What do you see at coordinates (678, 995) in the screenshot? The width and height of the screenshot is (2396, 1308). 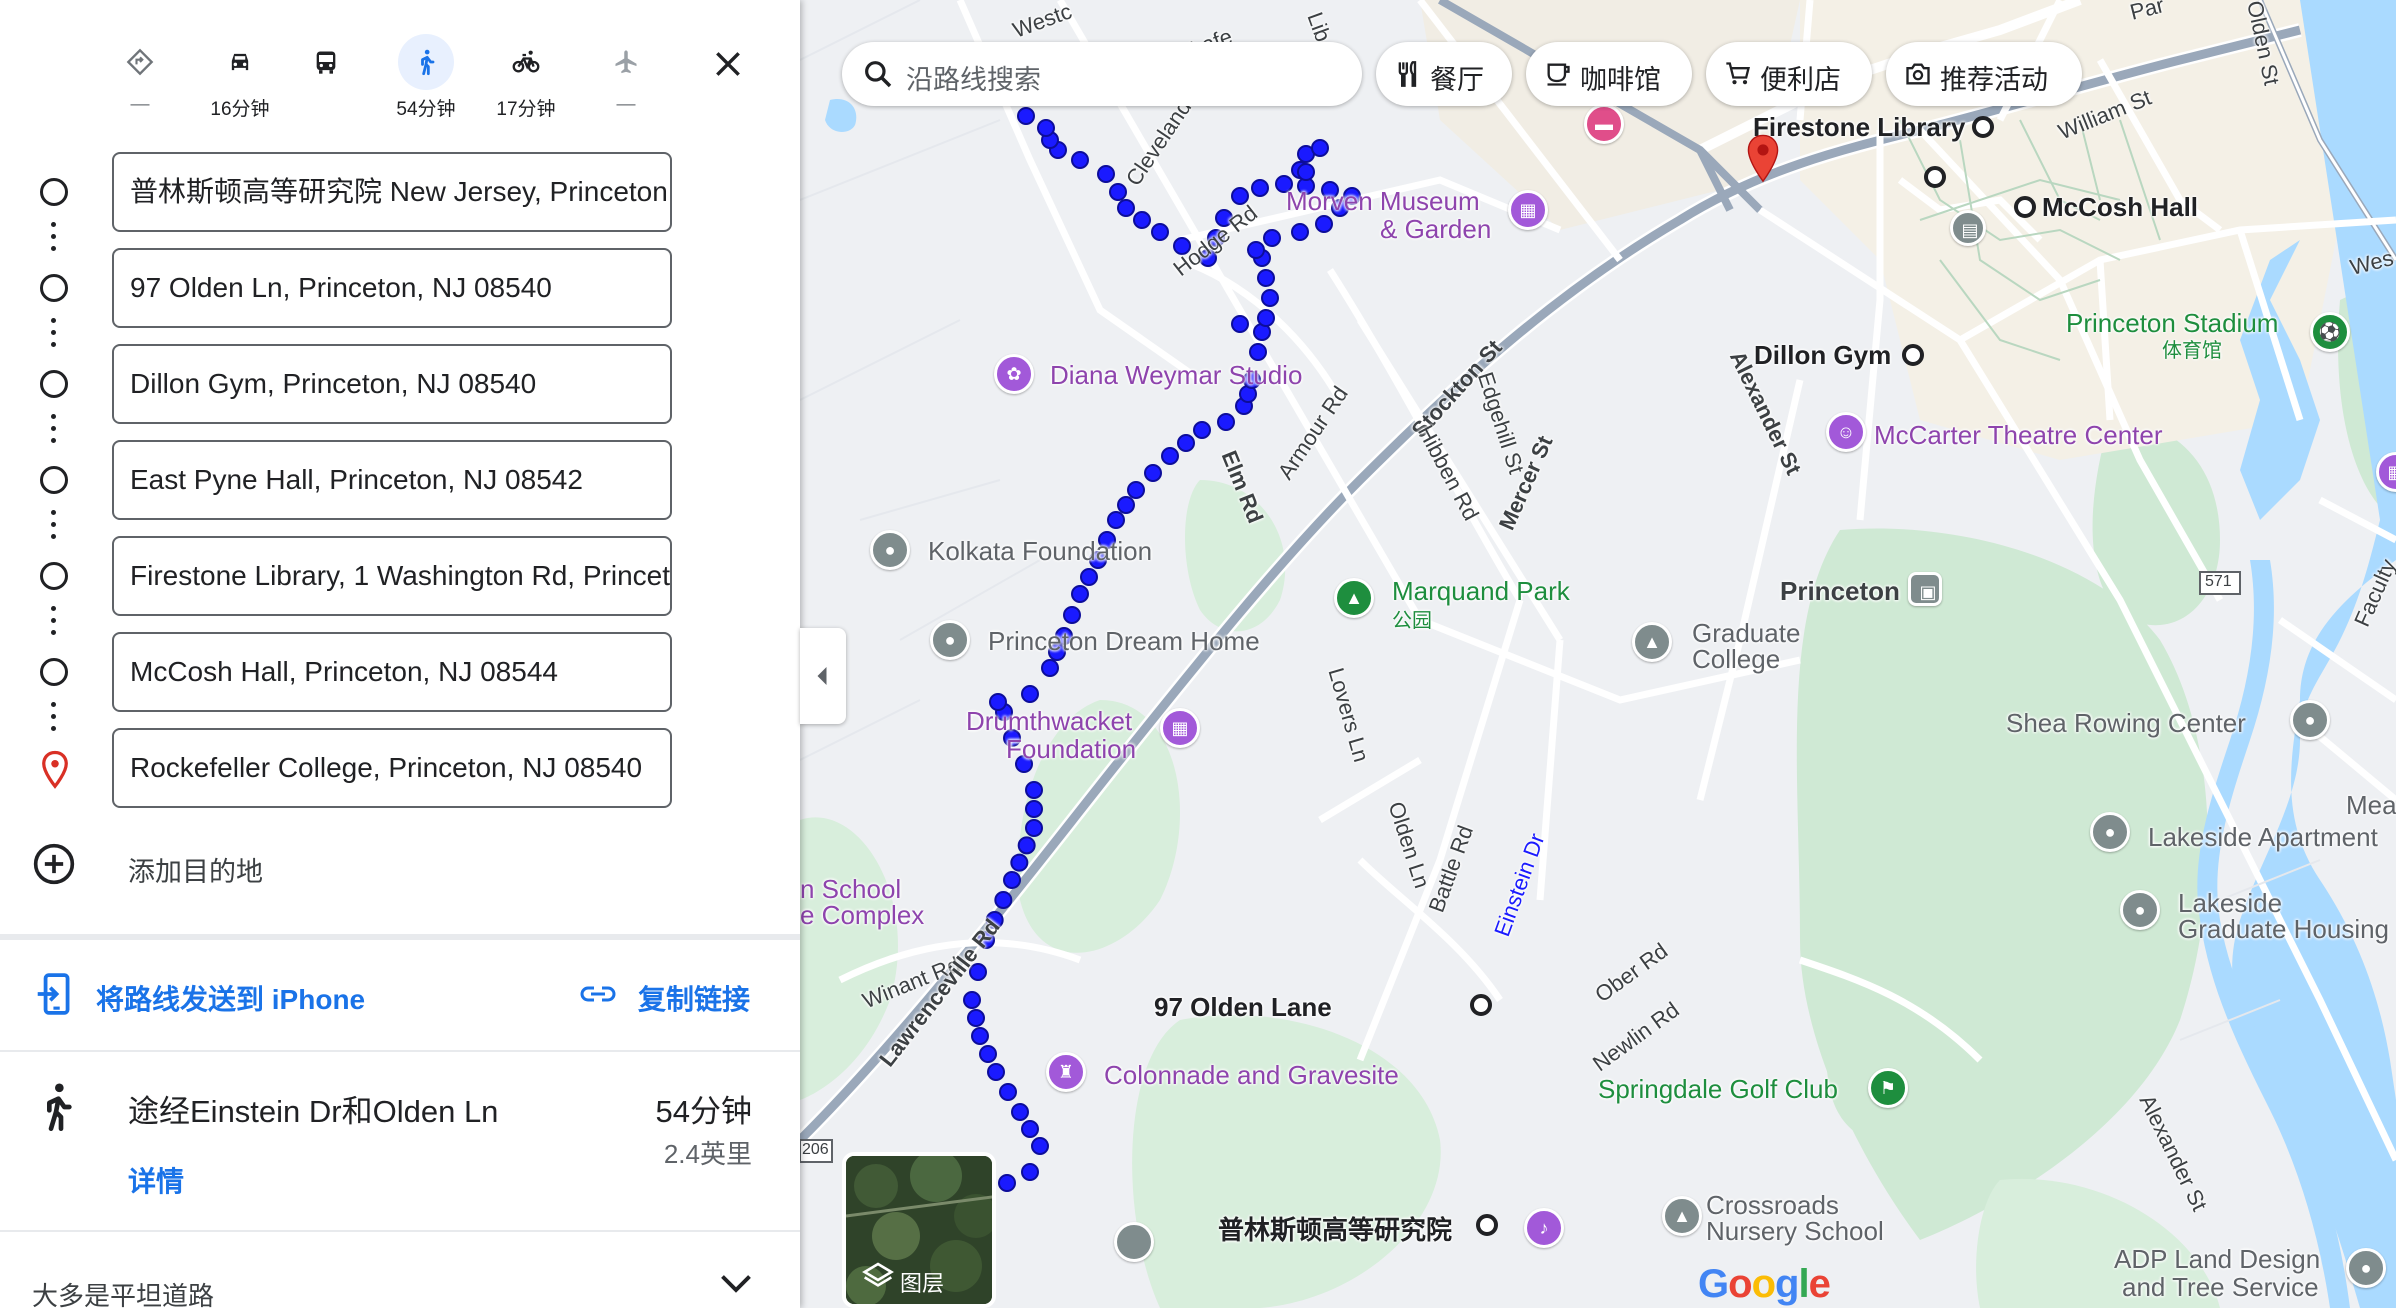 I see `copy-link-button: 复制链接` at bounding box center [678, 995].